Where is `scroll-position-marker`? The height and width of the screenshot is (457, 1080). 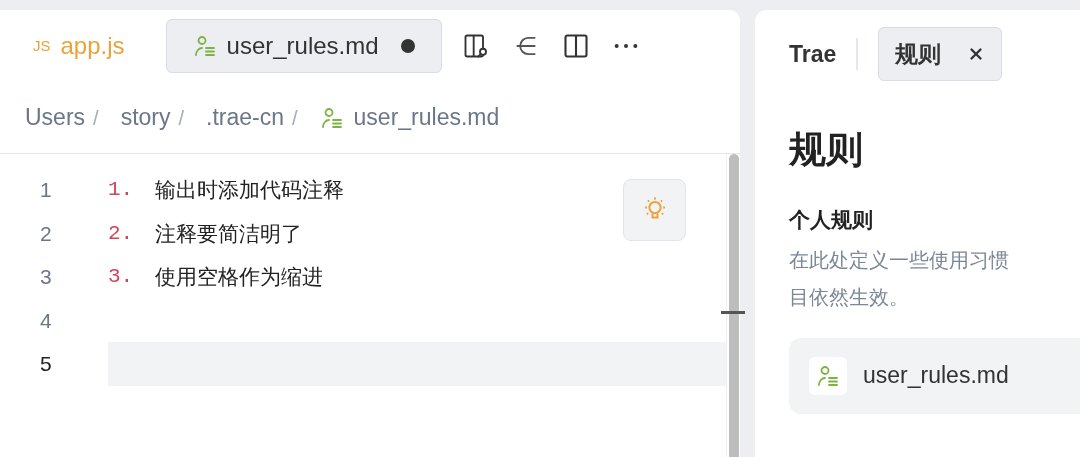 scroll-position-marker is located at coordinates (733, 312).